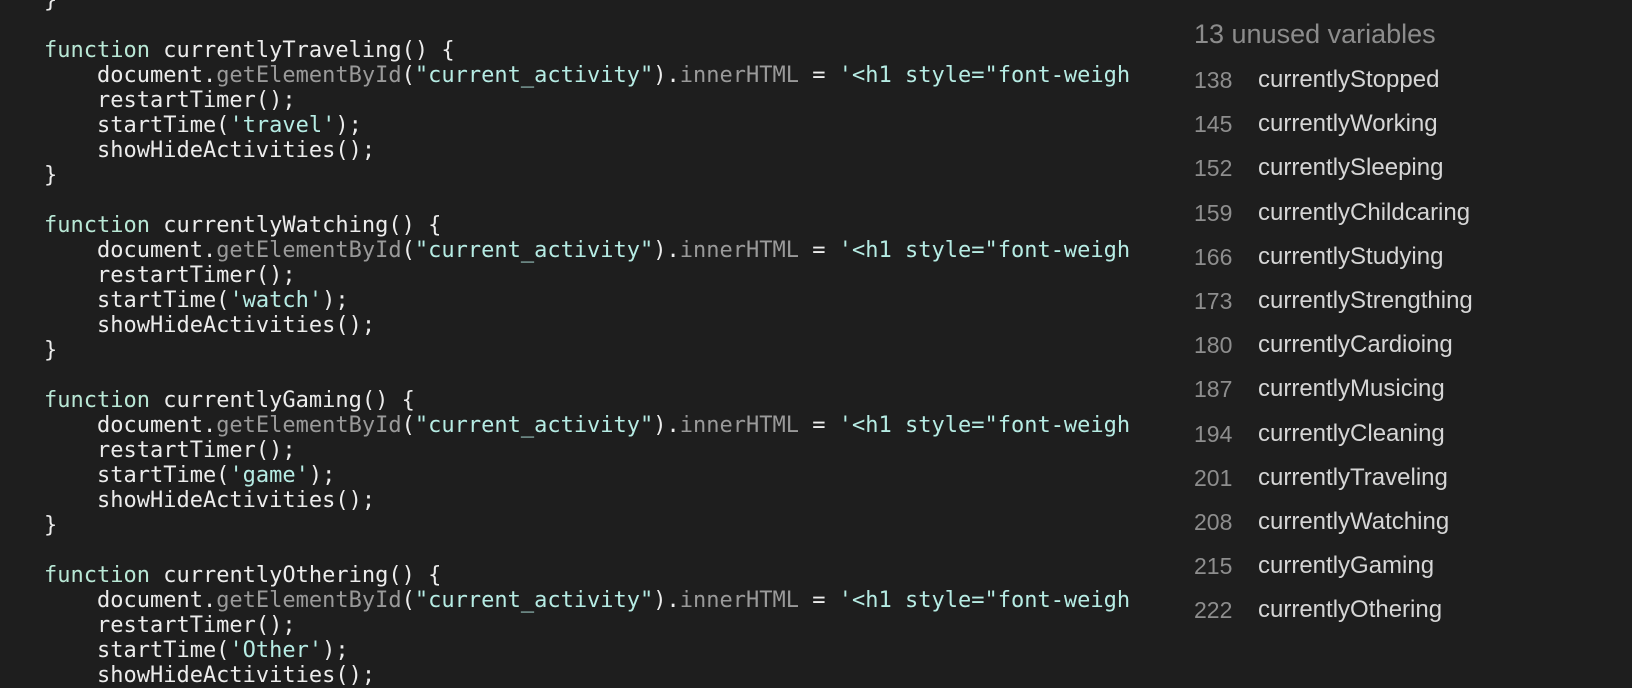 The width and height of the screenshot is (1632, 688). What do you see at coordinates (1213, 168) in the screenshot?
I see `variable-line-number: 152` at bounding box center [1213, 168].